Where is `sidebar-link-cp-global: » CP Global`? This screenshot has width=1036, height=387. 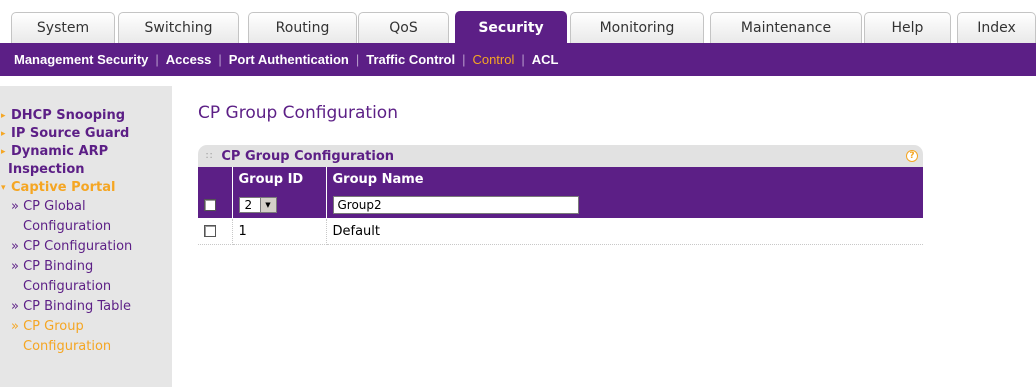
sidebar-link-cp-global: » CP Global is located at coordinates (86, 207).